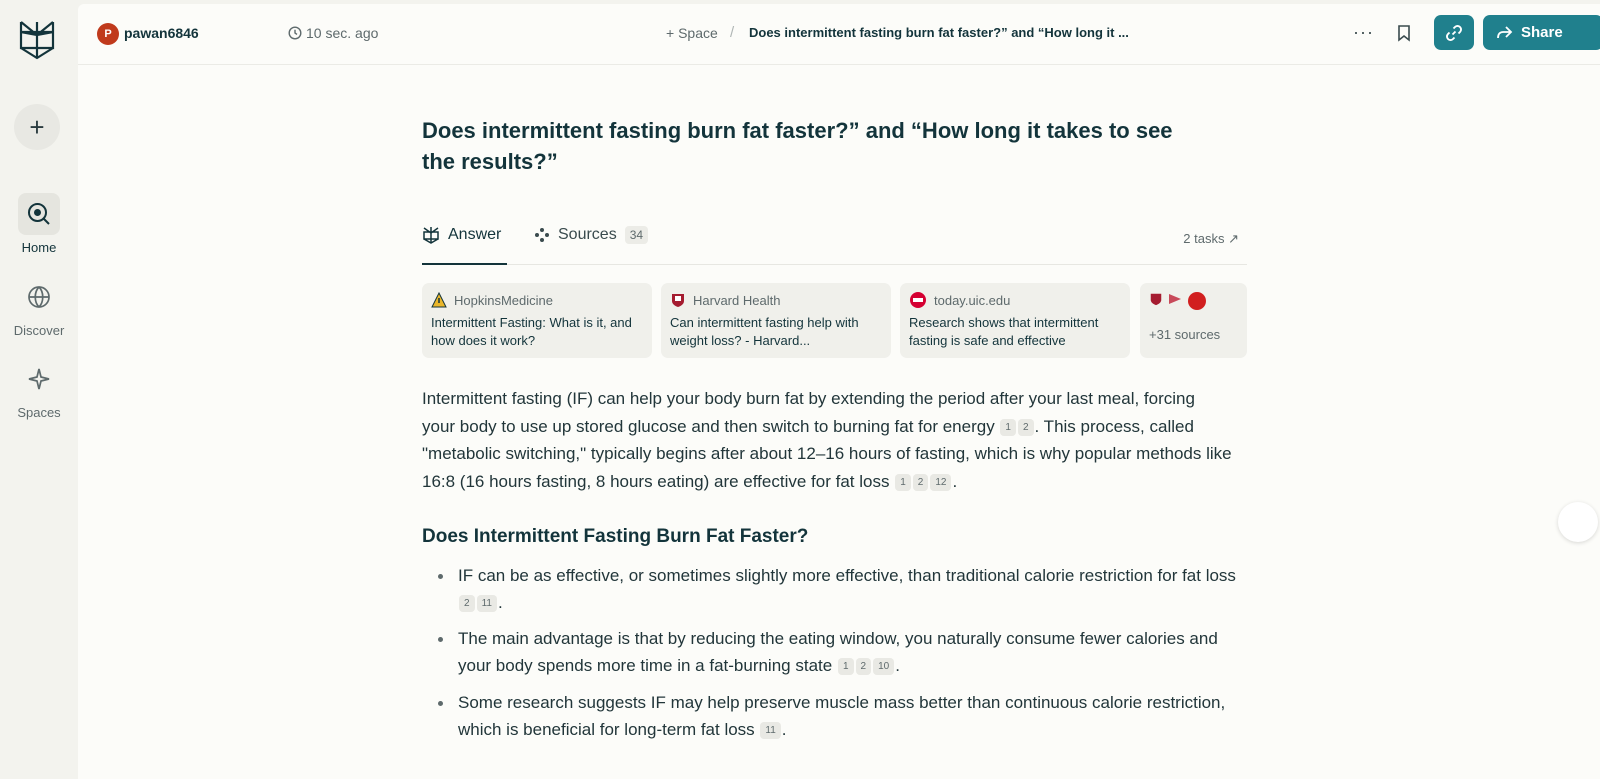 The height and width of the screenshot is (779, 1600). What do you see at coordinates (834, 243) in the screenshot?
I see `answer-tabs: Answer Sources 34 2 tasks ↗` at bounding box center [834, 243].